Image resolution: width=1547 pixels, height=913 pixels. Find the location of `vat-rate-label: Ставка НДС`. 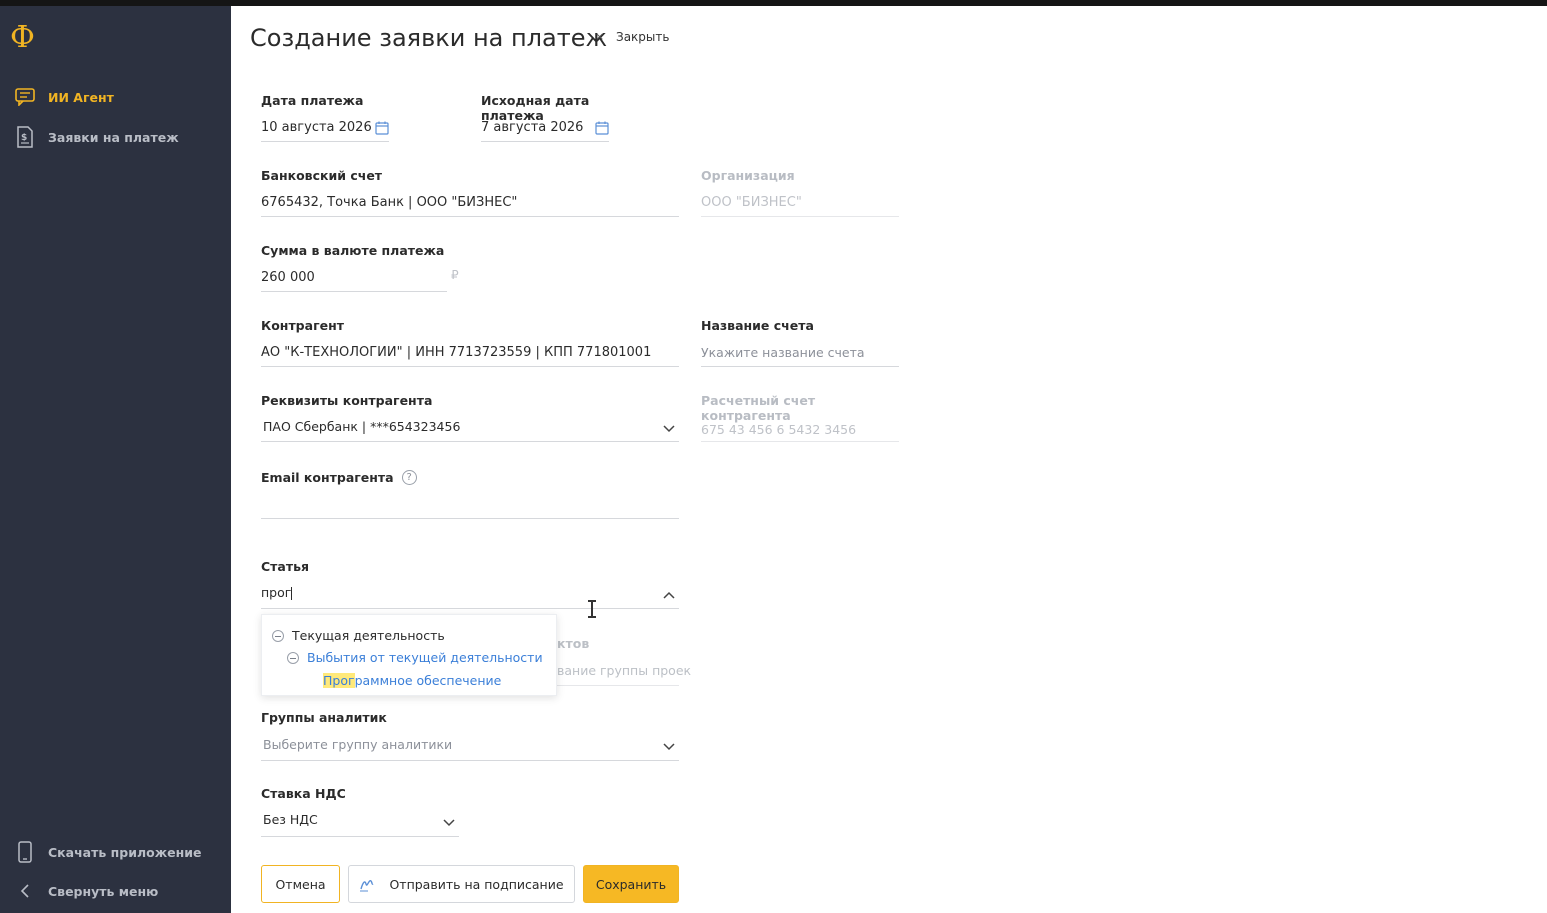

vat-rate-label: Ставка НДС is located at coordinates (303, 793).